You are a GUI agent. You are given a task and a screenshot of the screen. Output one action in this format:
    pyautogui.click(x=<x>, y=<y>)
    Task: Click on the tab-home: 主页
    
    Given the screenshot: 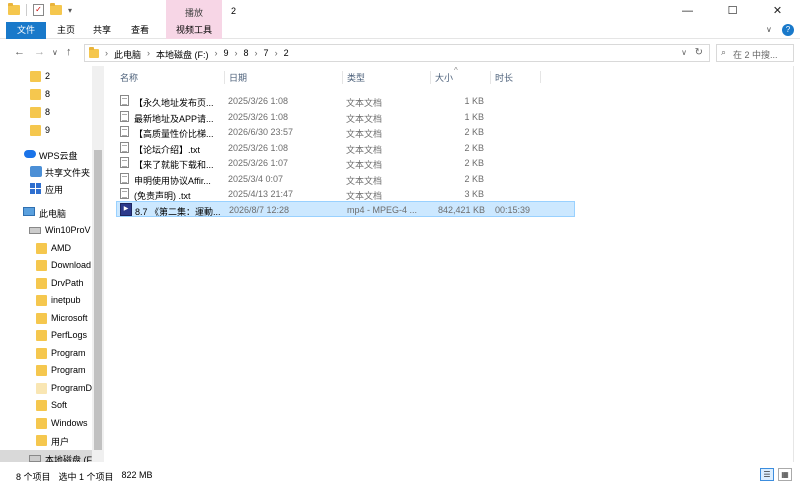 What is the action you would take?
    pyautogui.click(x=66, y=30)
    